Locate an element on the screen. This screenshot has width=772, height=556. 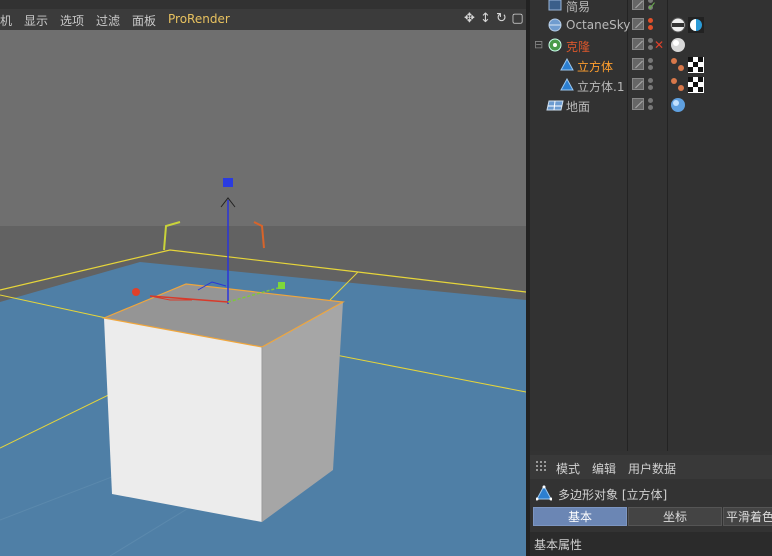
subtab-basic: 基本 is located at coordinates (580, 516).